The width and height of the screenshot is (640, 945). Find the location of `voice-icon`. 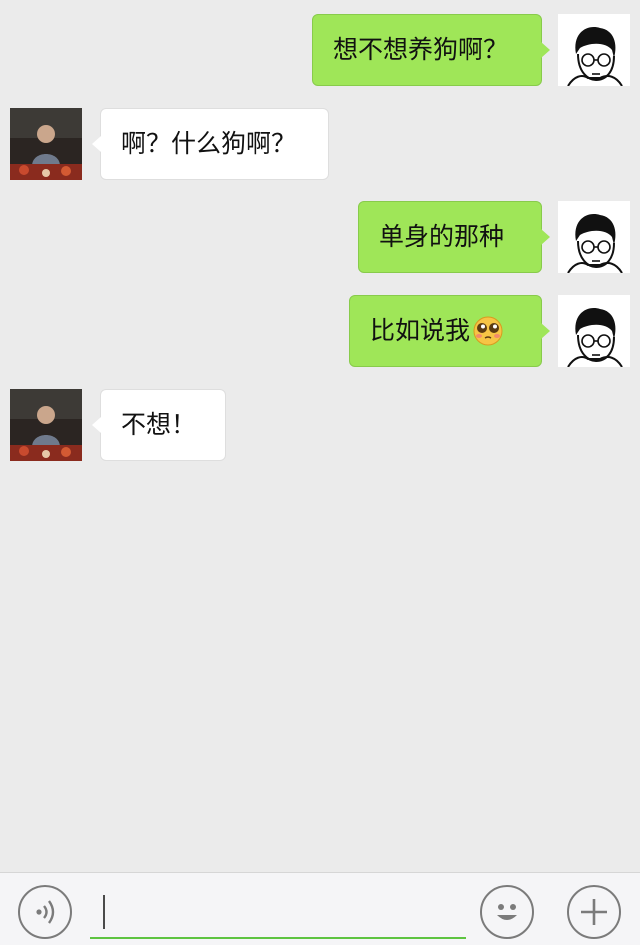

voice-icon is located at coordinates (45, 912).